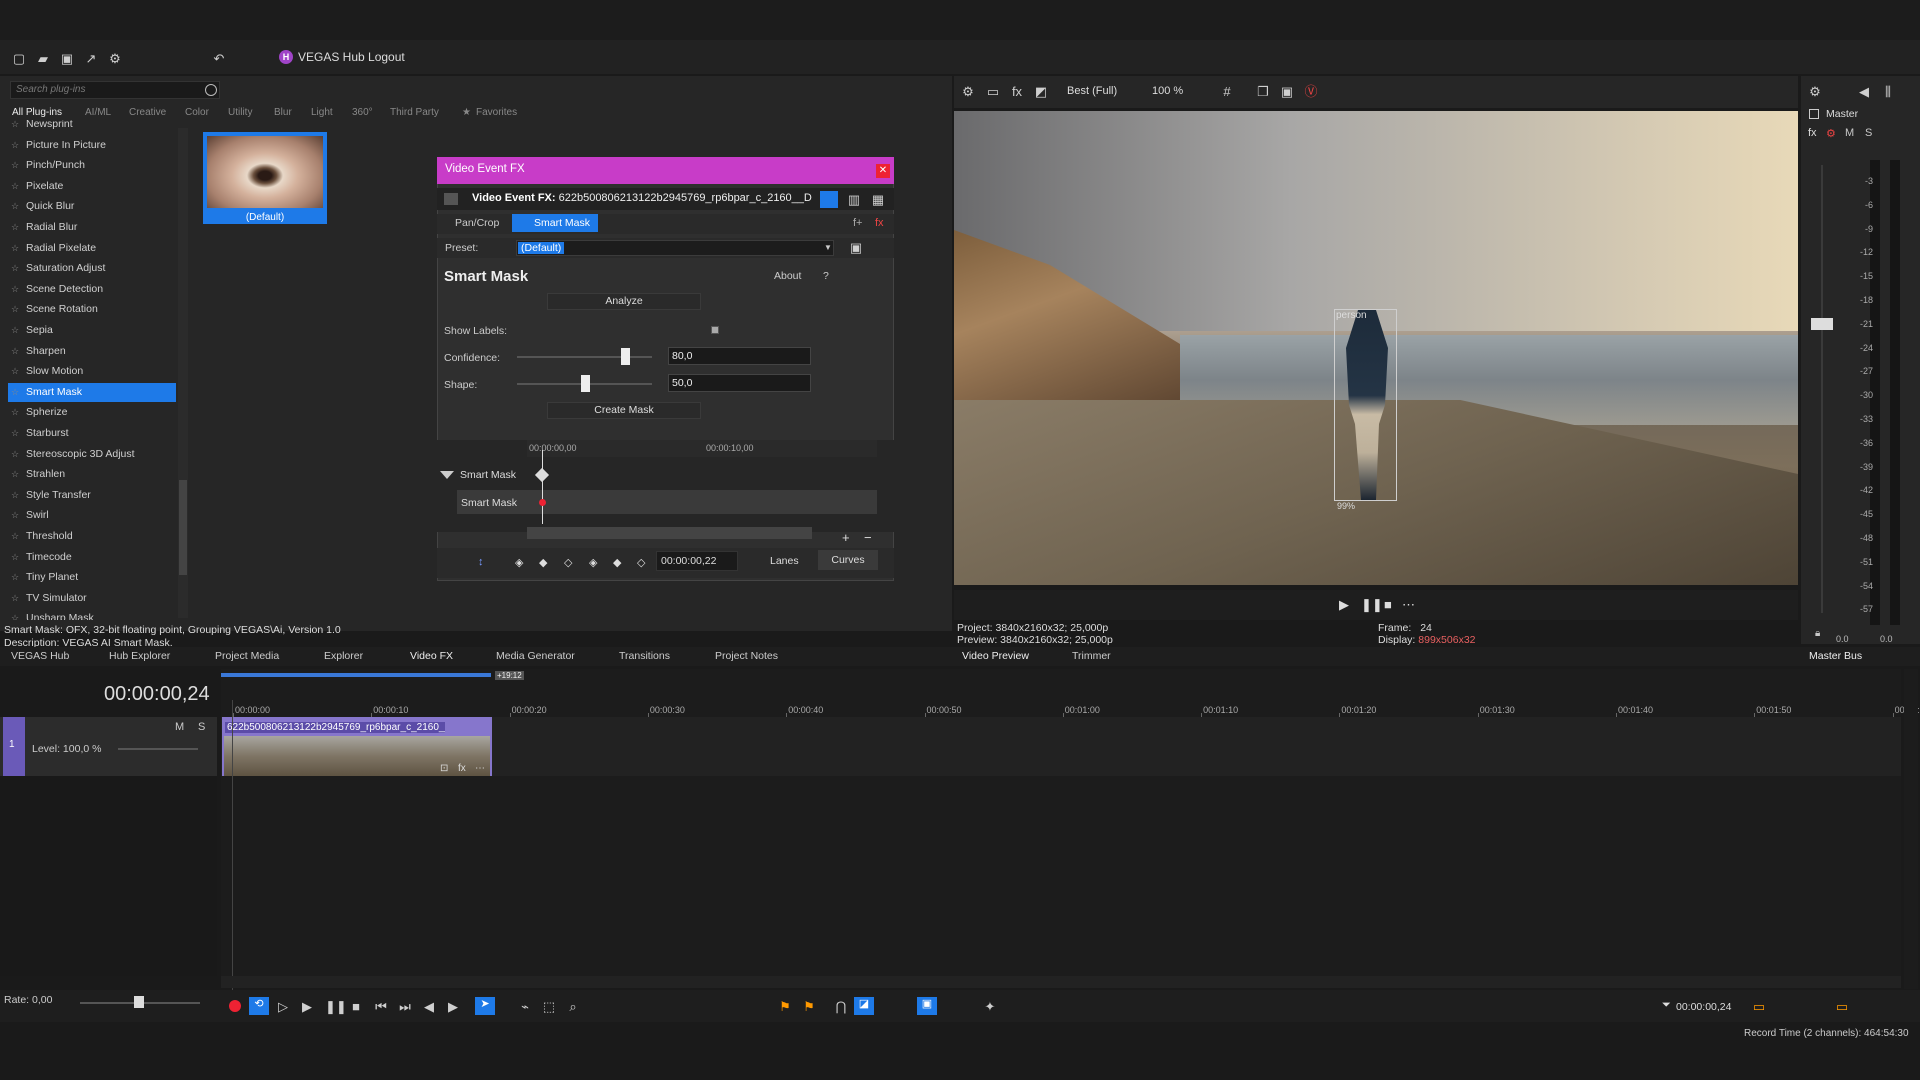  I want to click on next-frame-icon: ▶, so click(453, 1007).